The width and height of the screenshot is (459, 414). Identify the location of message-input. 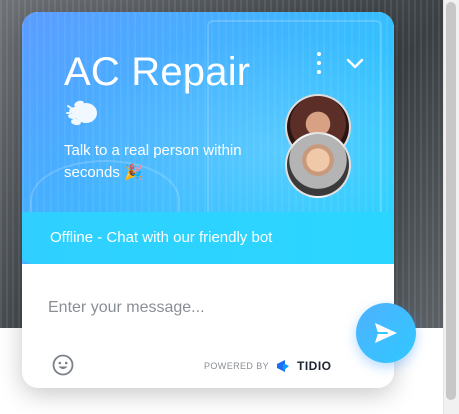
(183, 308).